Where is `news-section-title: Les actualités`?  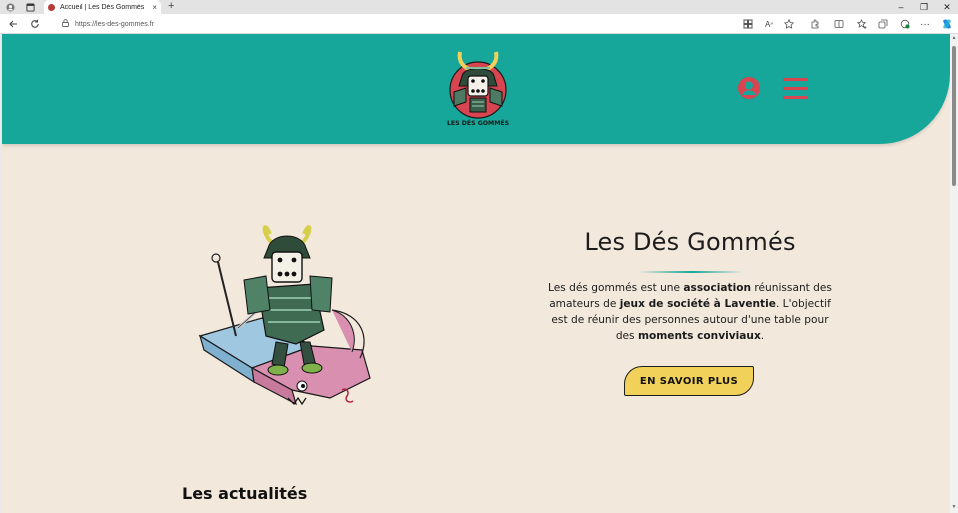
news-section-title: Les actualités is located at coordinates (245, 493).